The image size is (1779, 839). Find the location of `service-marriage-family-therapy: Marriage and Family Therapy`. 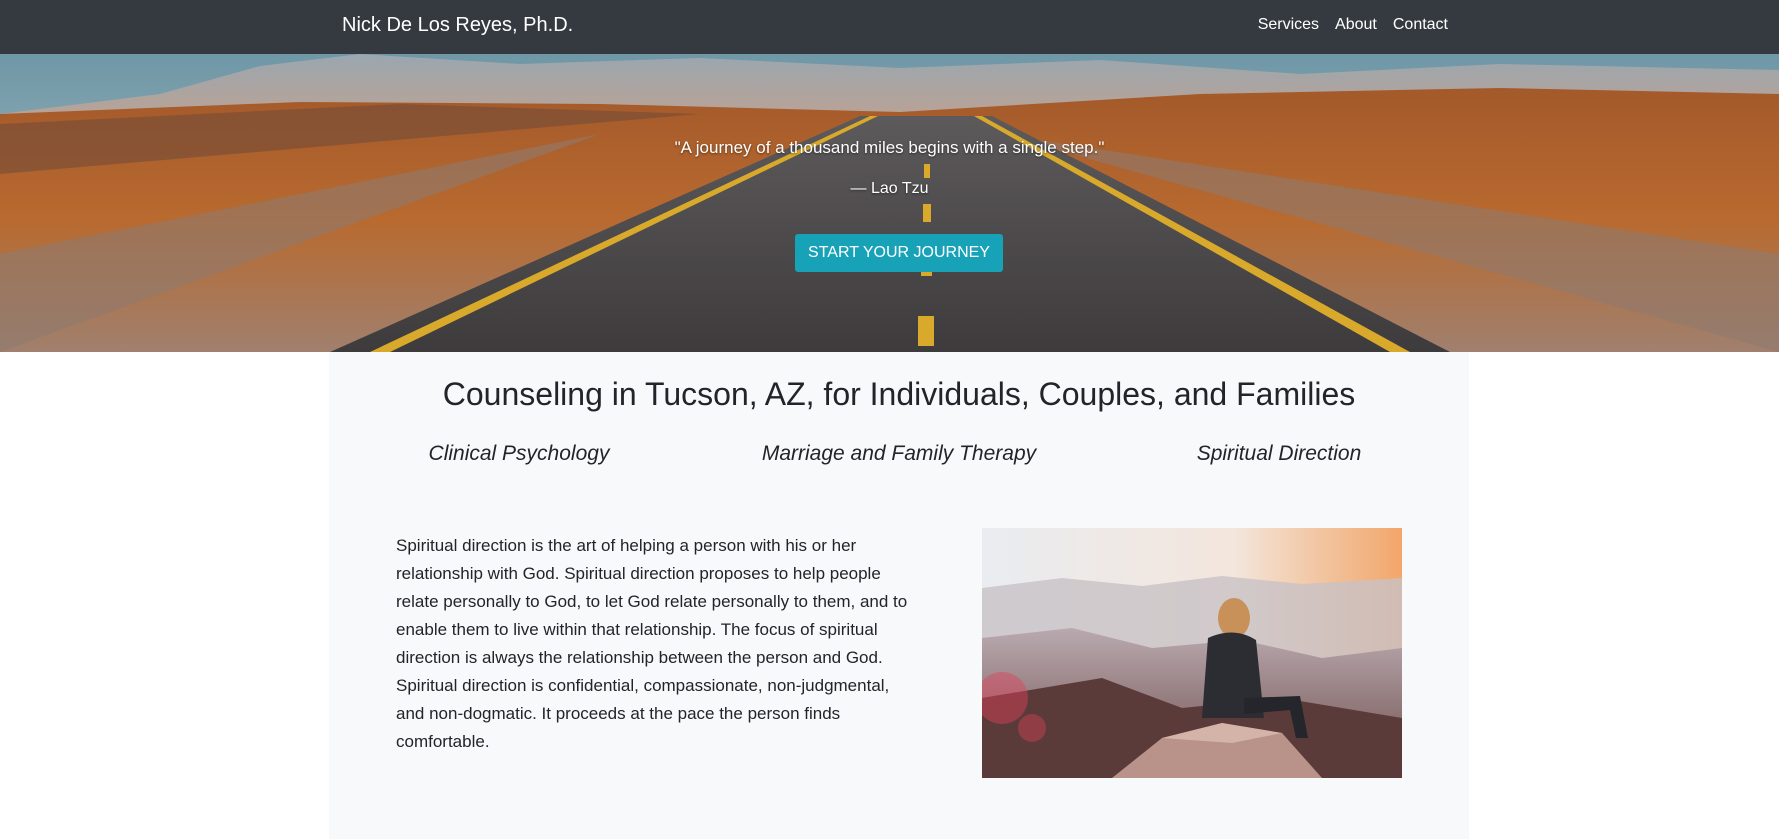

service-marriage-family-therapy: Marriage and Family Therapy is located at coordinates (899, 453).